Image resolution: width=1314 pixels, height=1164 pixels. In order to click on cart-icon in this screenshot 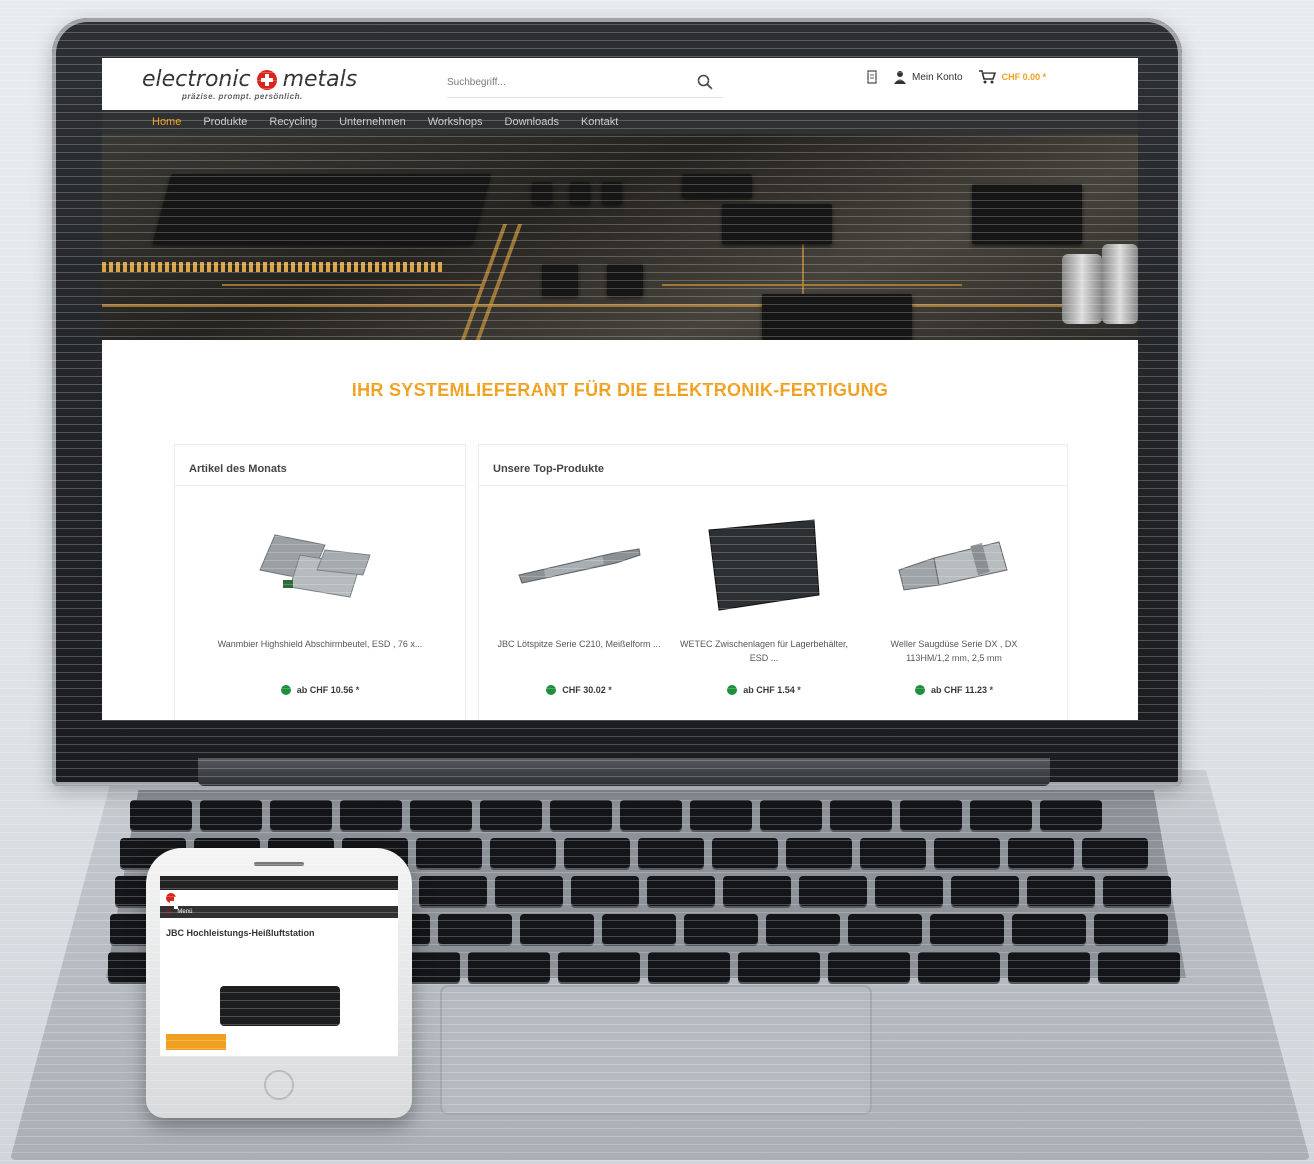, I will do `click(987, 77)`.